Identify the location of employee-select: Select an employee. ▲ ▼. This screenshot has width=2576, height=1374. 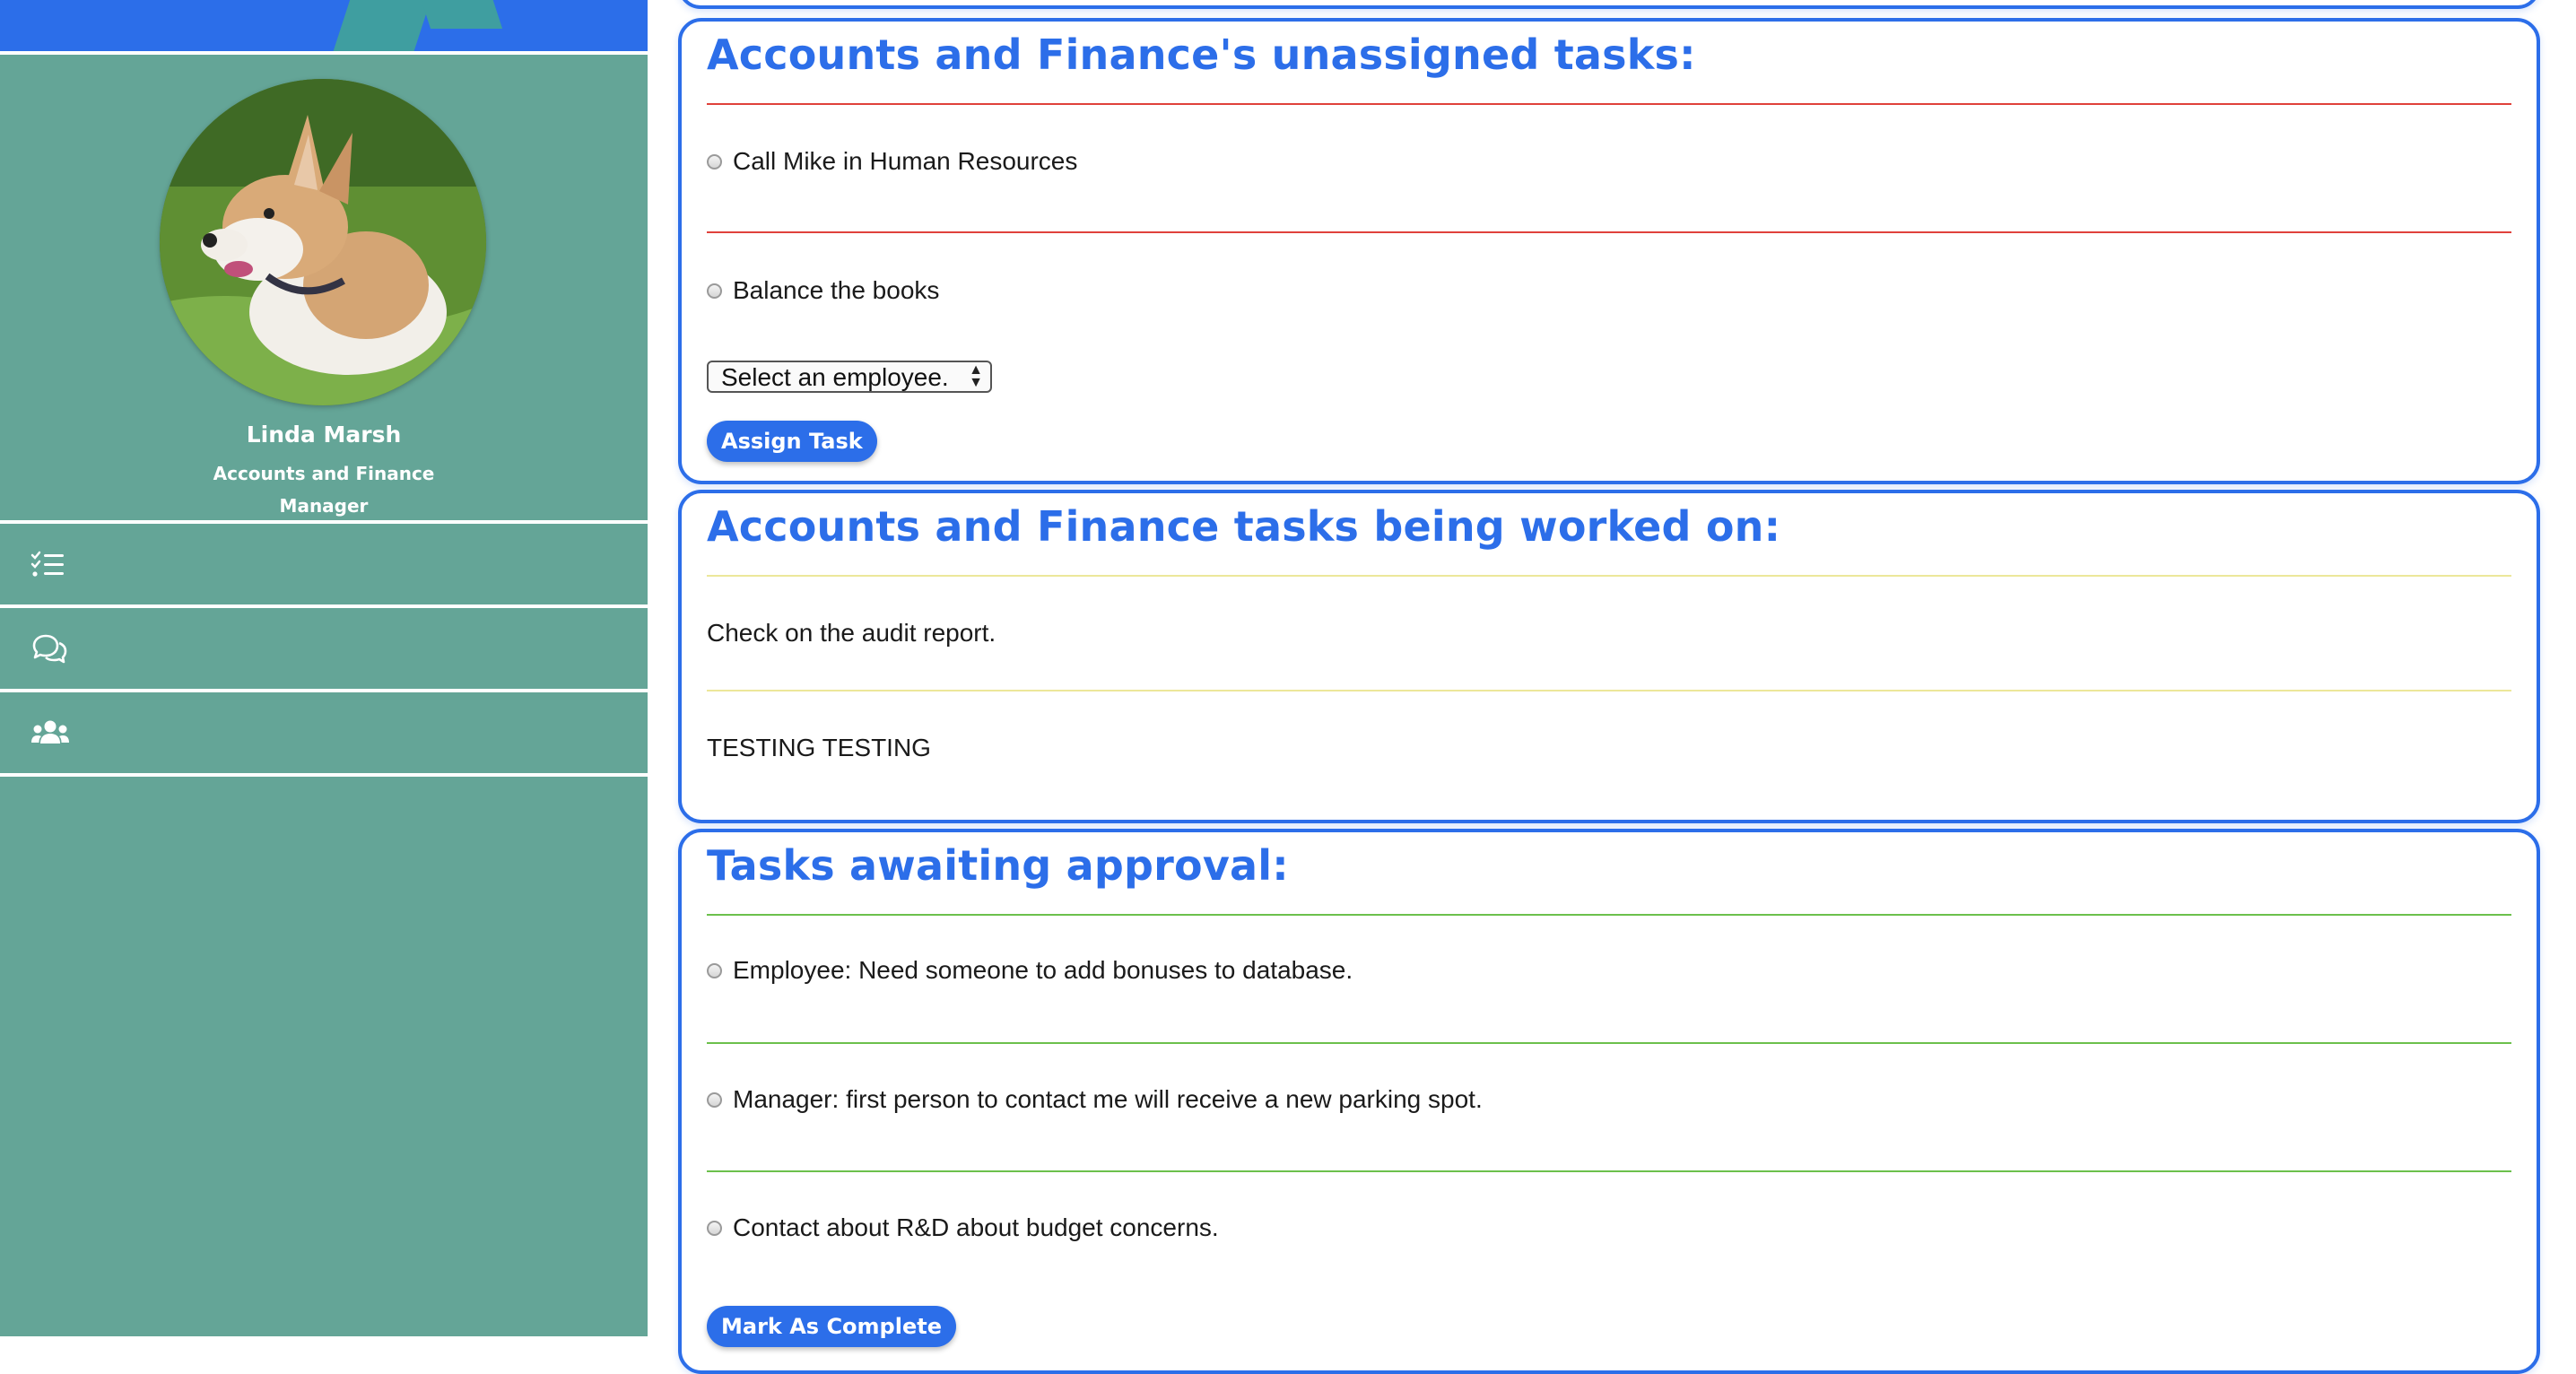
(849, 377).